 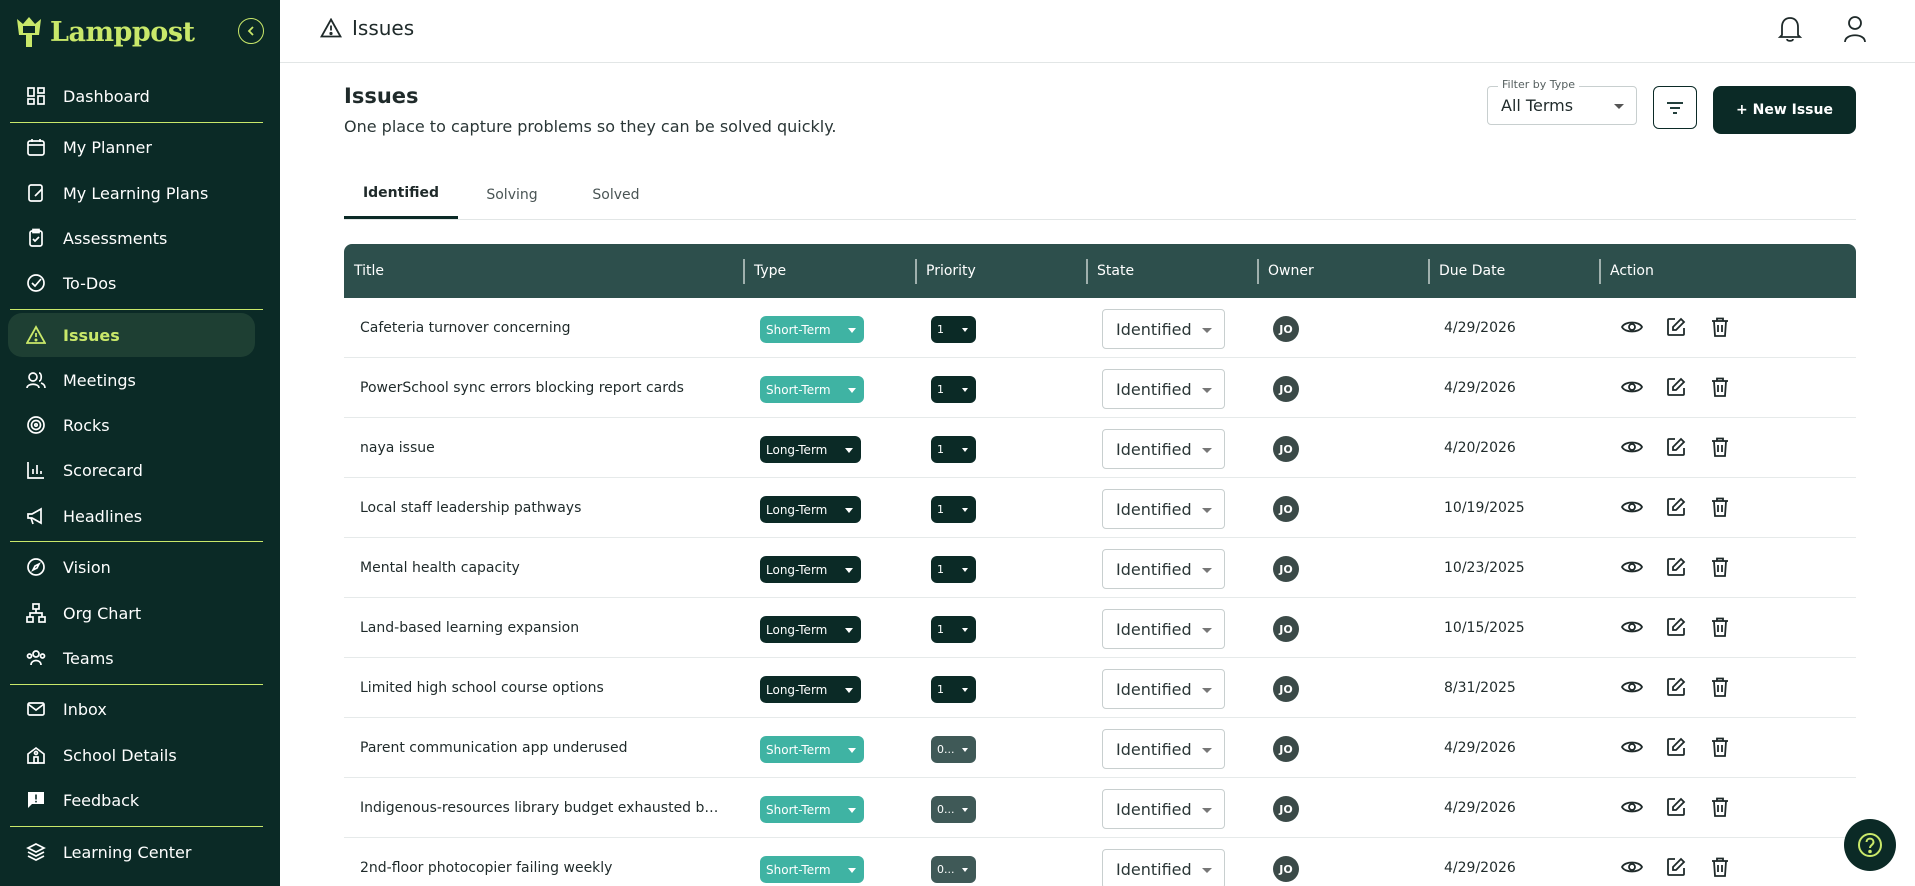 What do you see at coordinates (512, 194) in the screenshot?
I see `tab-solving: Solving` at bounding box center [512, 194].